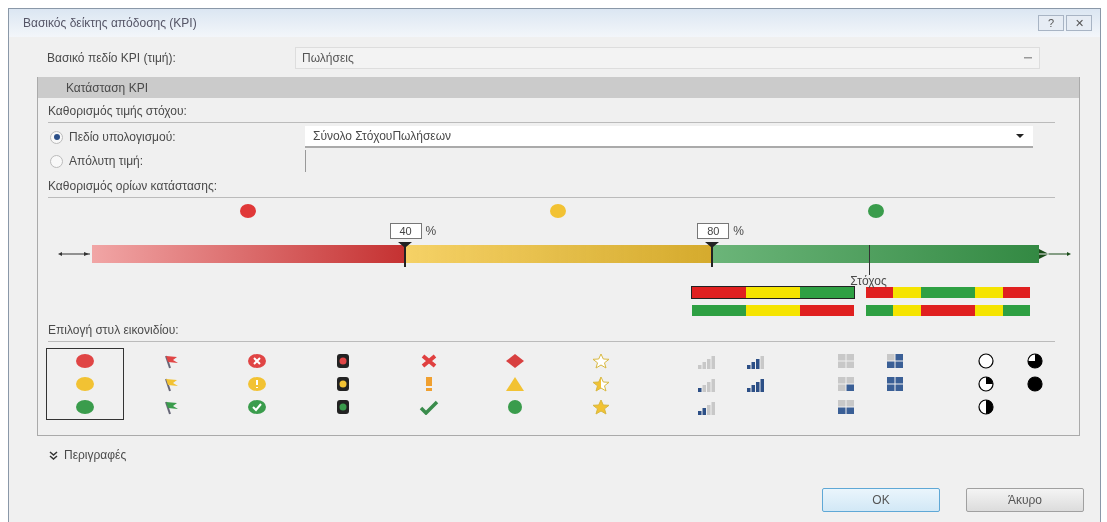  I want to click on band-style-option, so click(773, 292).